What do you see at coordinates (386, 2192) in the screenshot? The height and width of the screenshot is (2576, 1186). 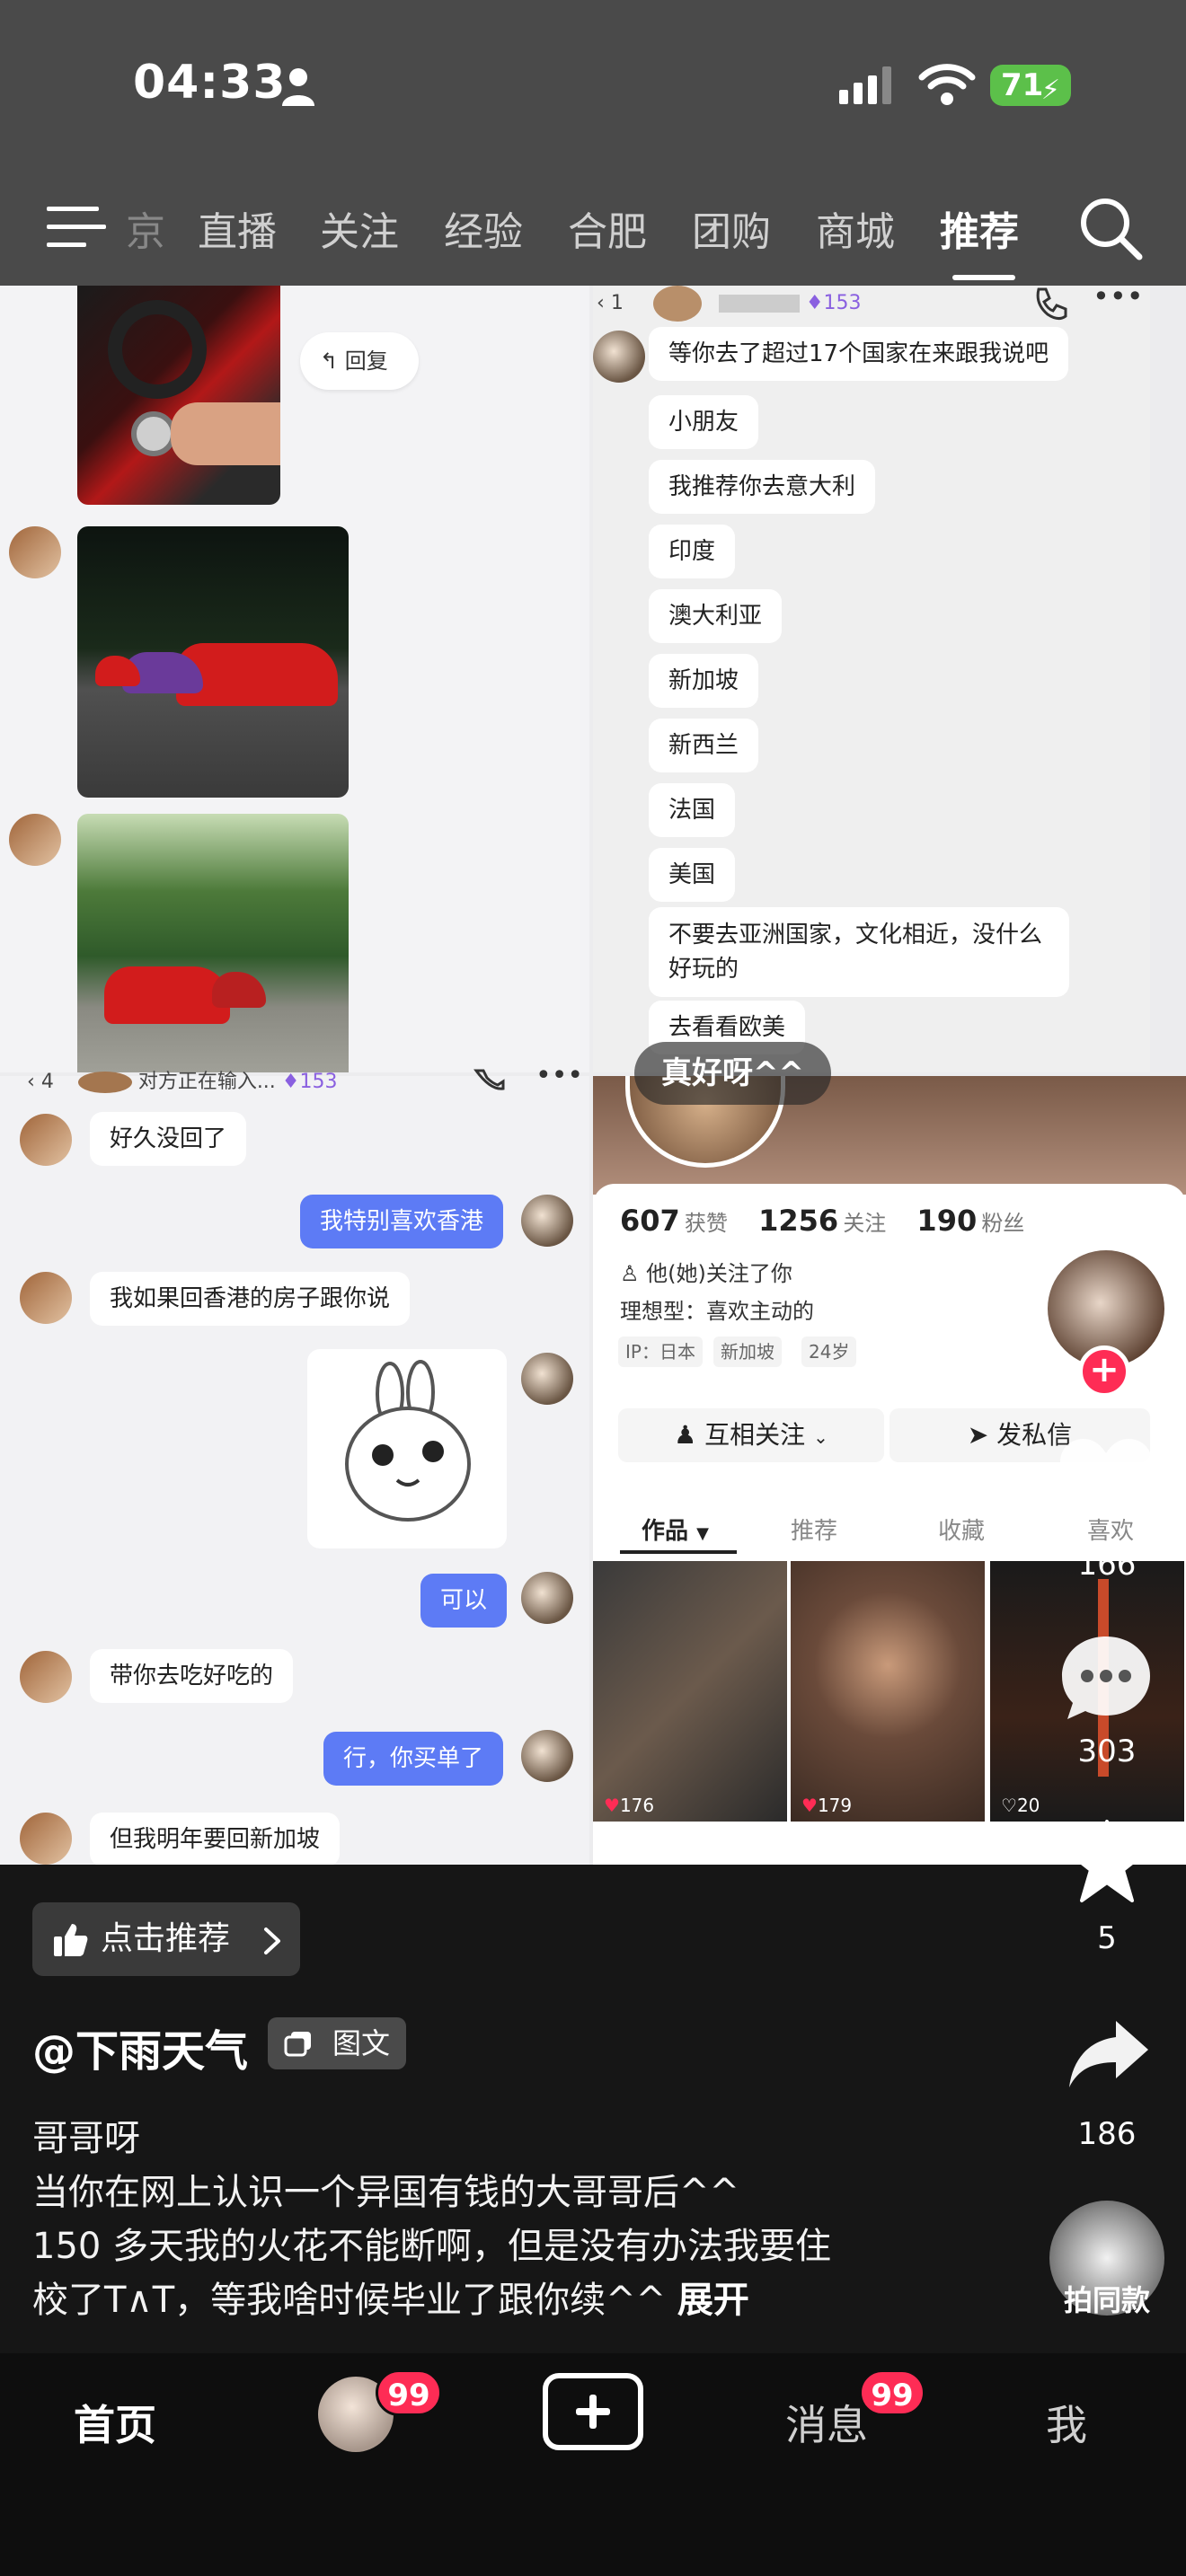 I see `caption-line: 当你在网上认识一个异国有钱的大哥哥后^^` at bounding box center [386, 2192].